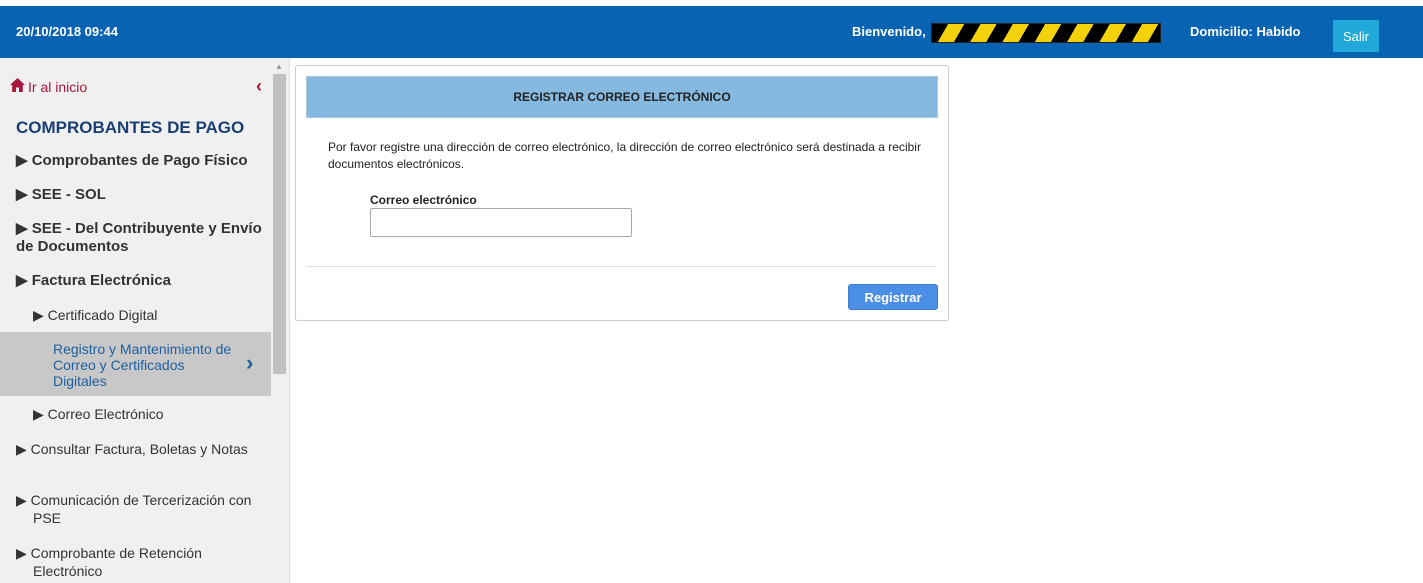 Image resolution: width=1423 pixels, height=583 pixels. What do you see at coordinates (279, 66) in the screenshot?
I see `scroll-up-icon: ▲` at bounding box center [279, 66].